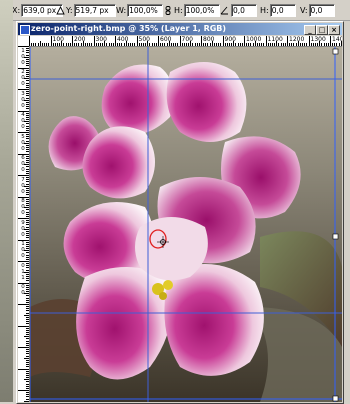 The width and height of the screenshot is (350, 404). Describe the element at coordinates (282, 10) in the screenshot. I see `horizontal-skew-field: 0,0` at that location.